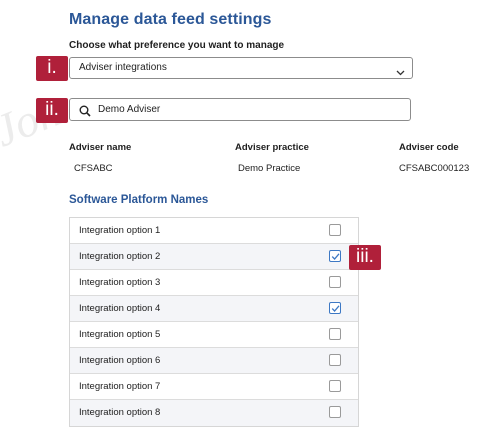 Image resolution: width=500 pixels, height=445 pixels. Describe the element at coordinates (139, 200) in the screenshot. I see `platforms-title: Software Platform Names` at that location.